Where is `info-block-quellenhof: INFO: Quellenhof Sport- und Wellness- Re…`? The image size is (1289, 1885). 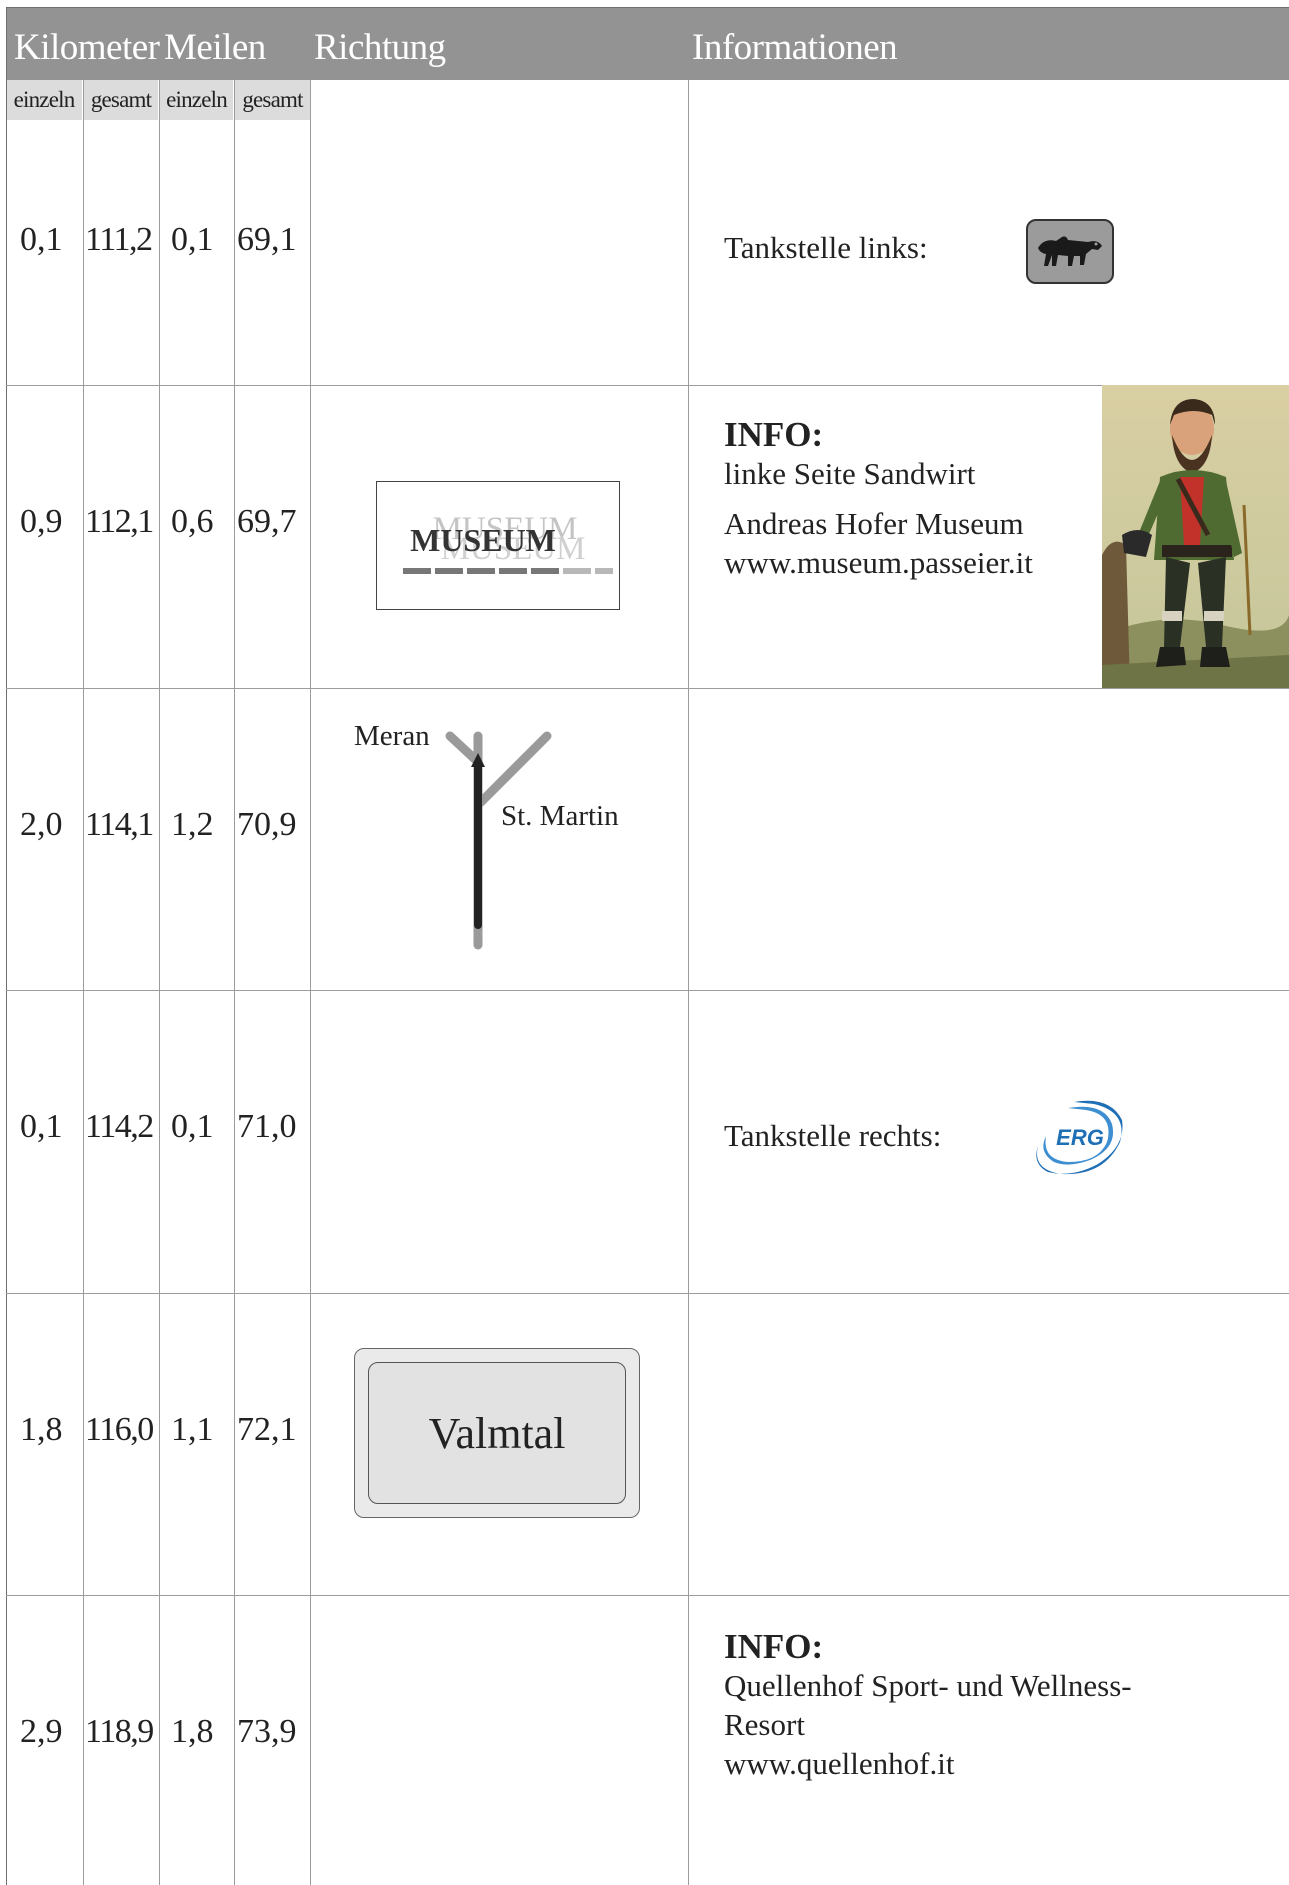 info-block-quellenhof: INFO: Quellenhof Sport- und Wellness- Re… is located at coordinates (928, 1705).